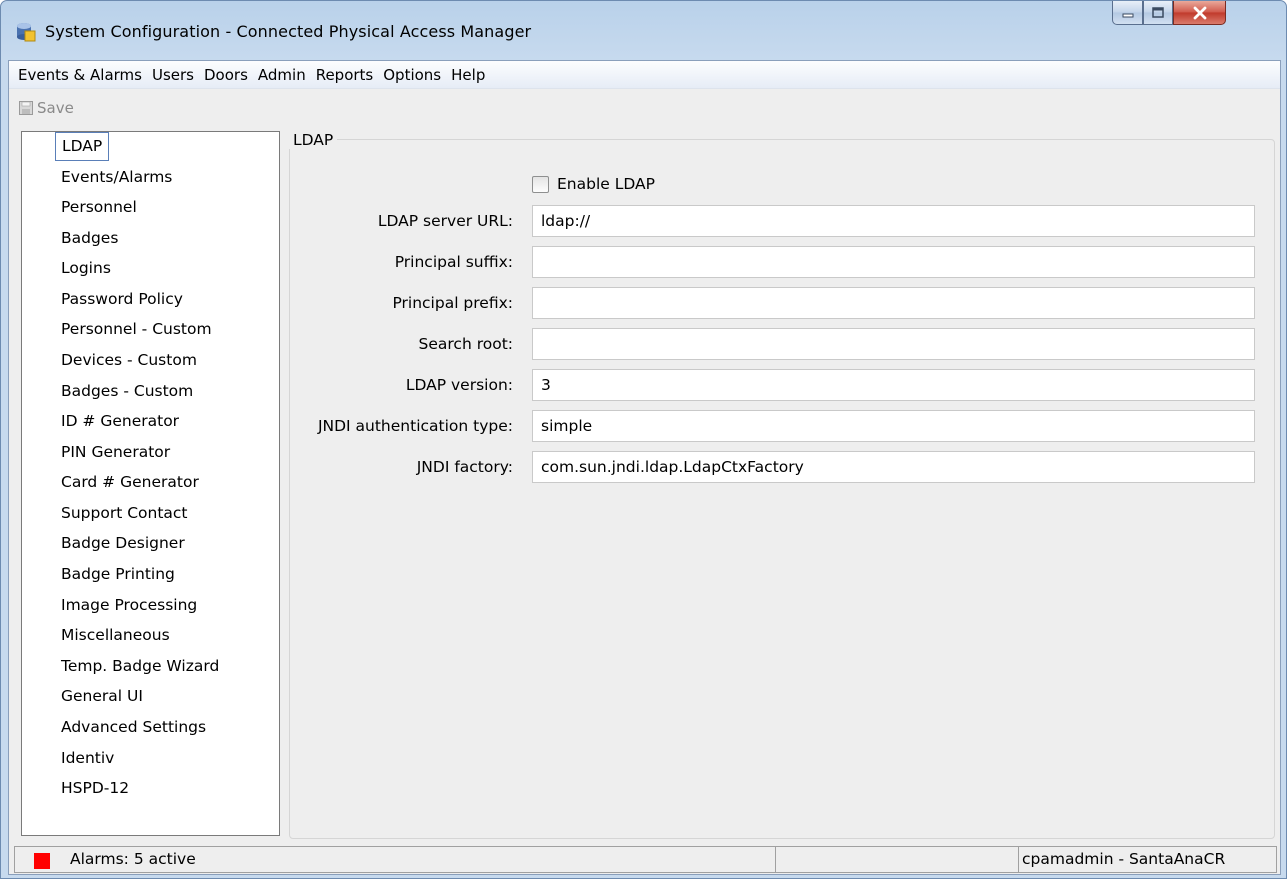  I want to click on enable-ldap-row: Enable LDAP, so click(593, 184).